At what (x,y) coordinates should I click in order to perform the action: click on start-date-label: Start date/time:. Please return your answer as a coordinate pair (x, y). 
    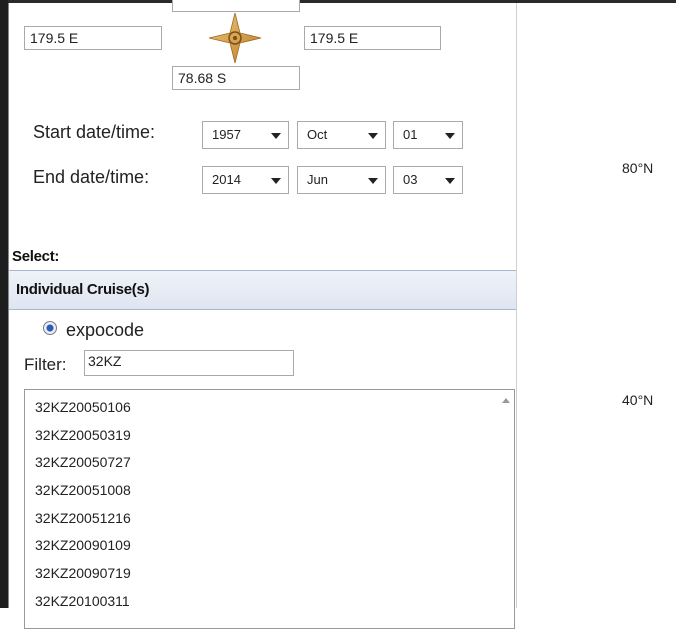
    Looking at the image, I should click on (94, 132).